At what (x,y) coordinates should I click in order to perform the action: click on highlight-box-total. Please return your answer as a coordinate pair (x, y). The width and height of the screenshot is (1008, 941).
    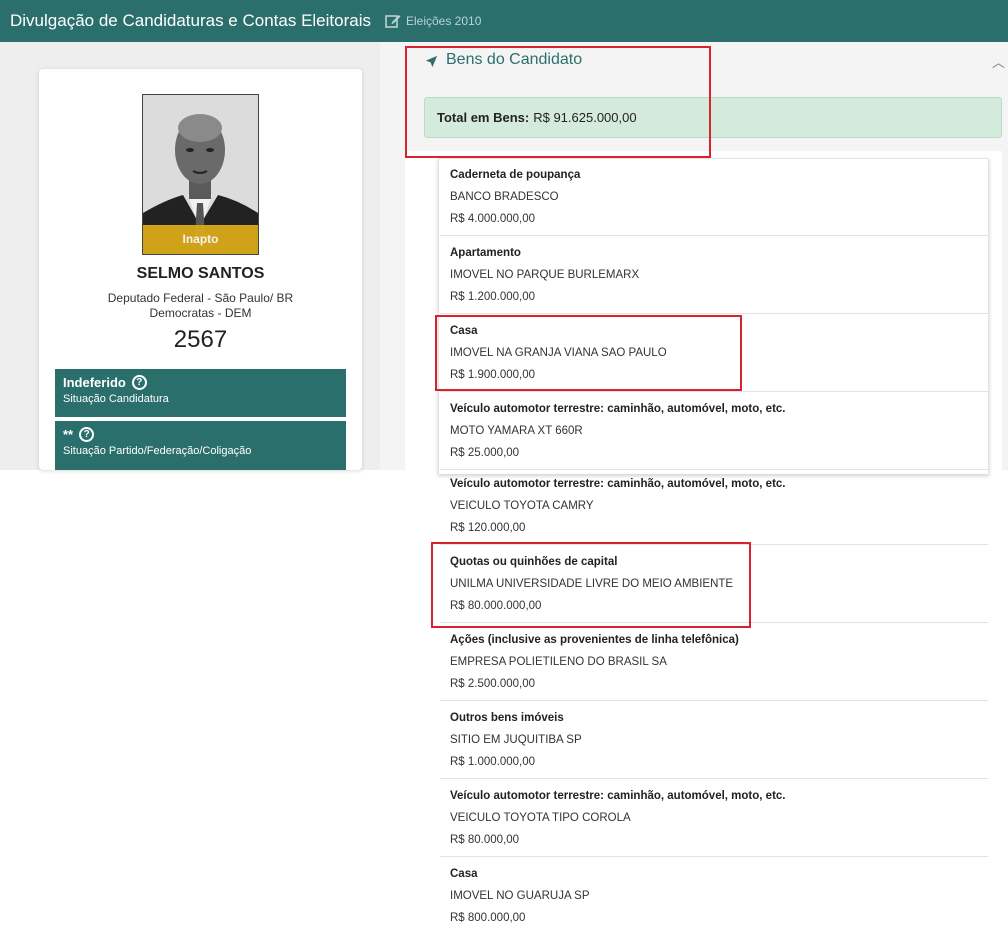
    Looking at the image, I should click on (558, 102).